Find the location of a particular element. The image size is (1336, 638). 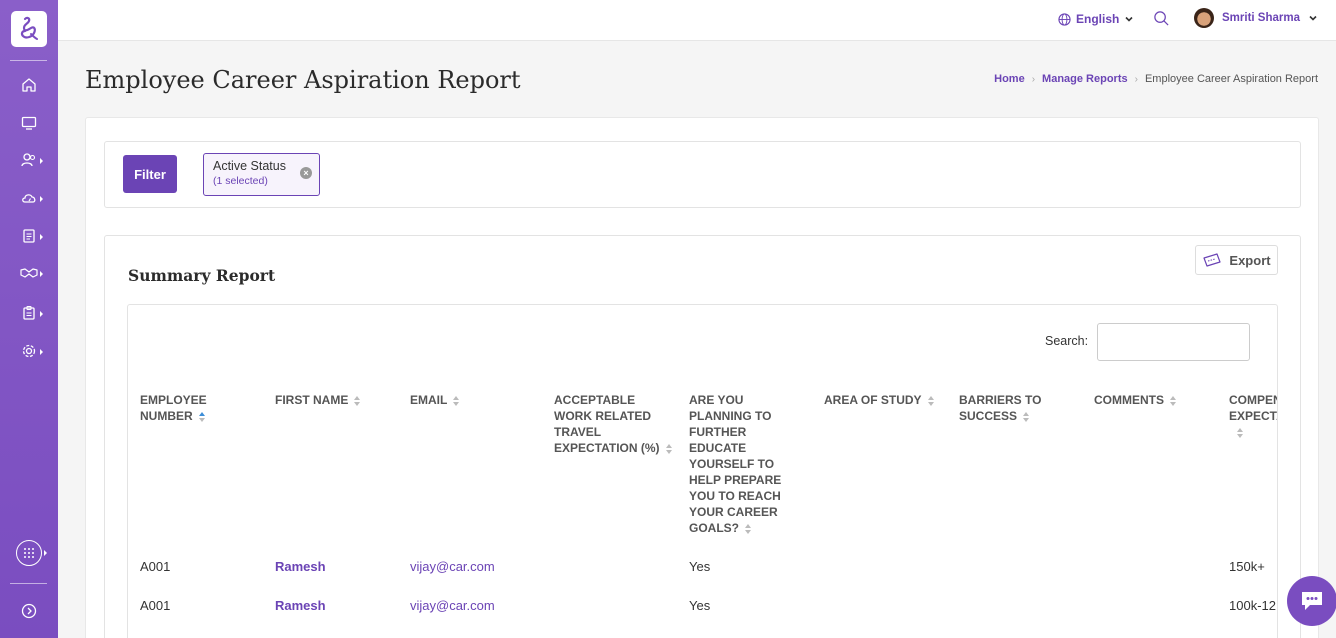

users-icon is located at coordinates (29, 160).